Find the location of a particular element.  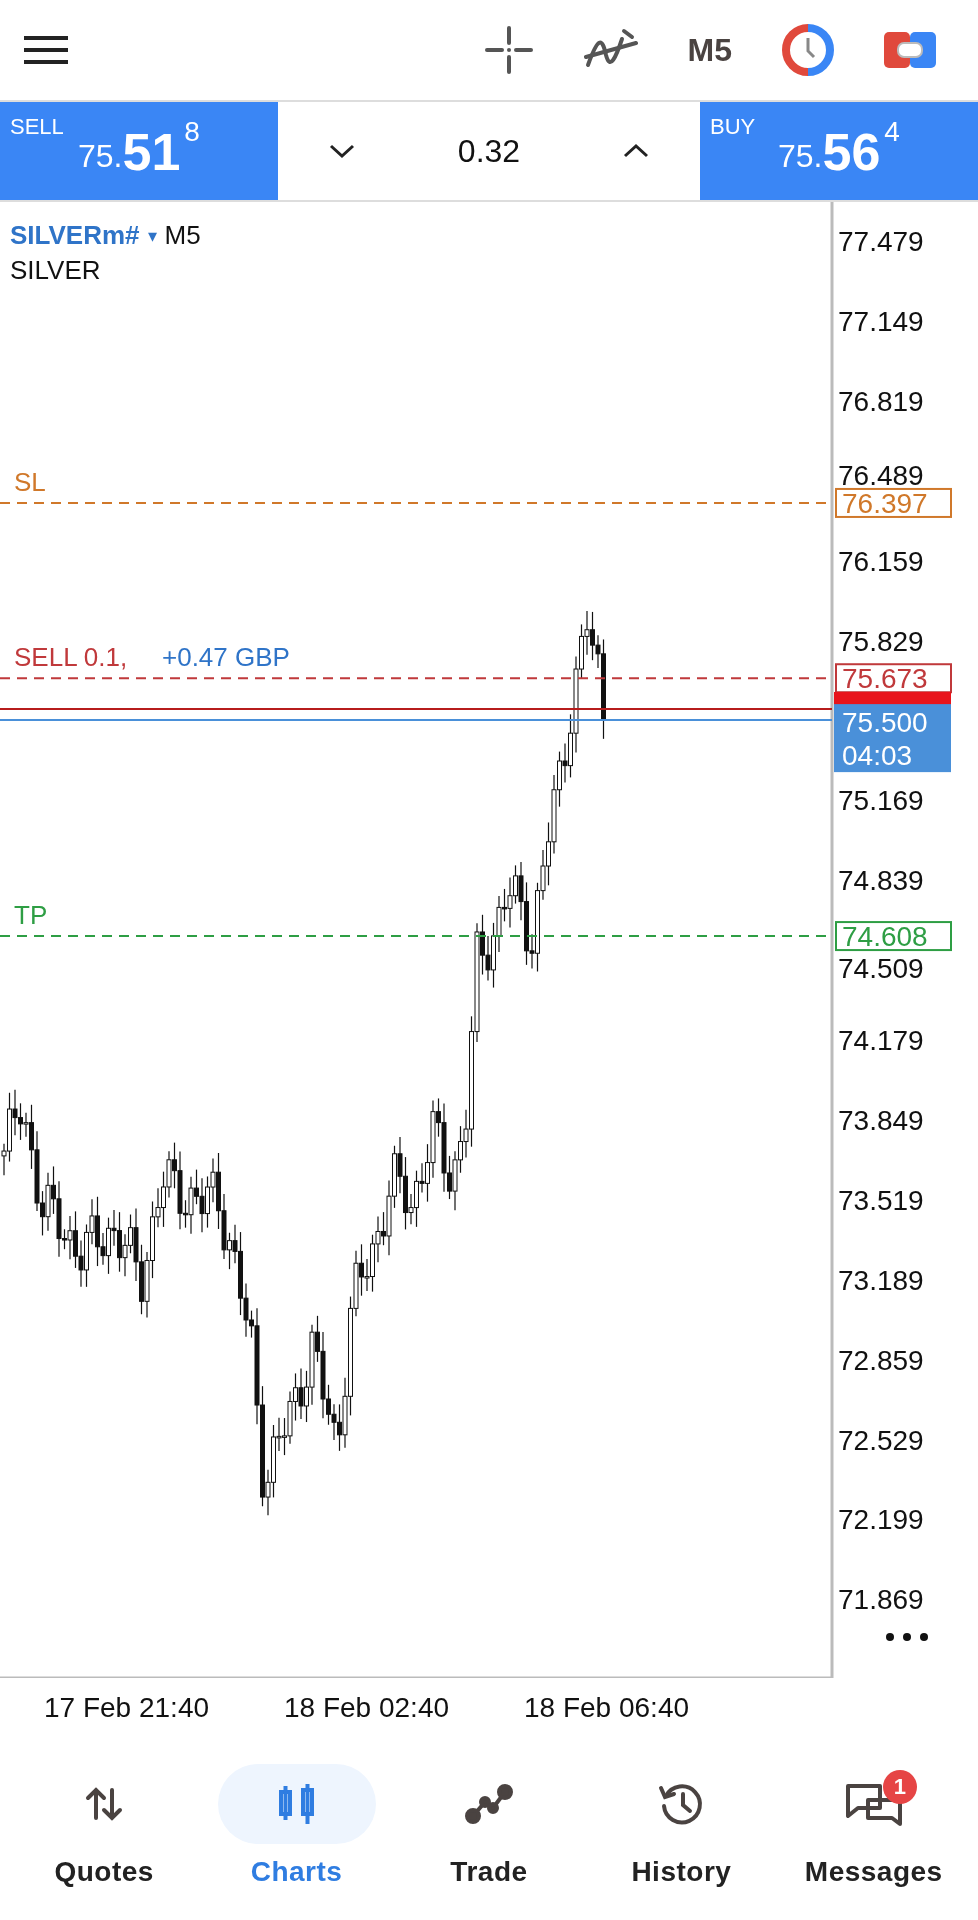

symbol-name: SILVERm# is located at coordinates (75, 235).